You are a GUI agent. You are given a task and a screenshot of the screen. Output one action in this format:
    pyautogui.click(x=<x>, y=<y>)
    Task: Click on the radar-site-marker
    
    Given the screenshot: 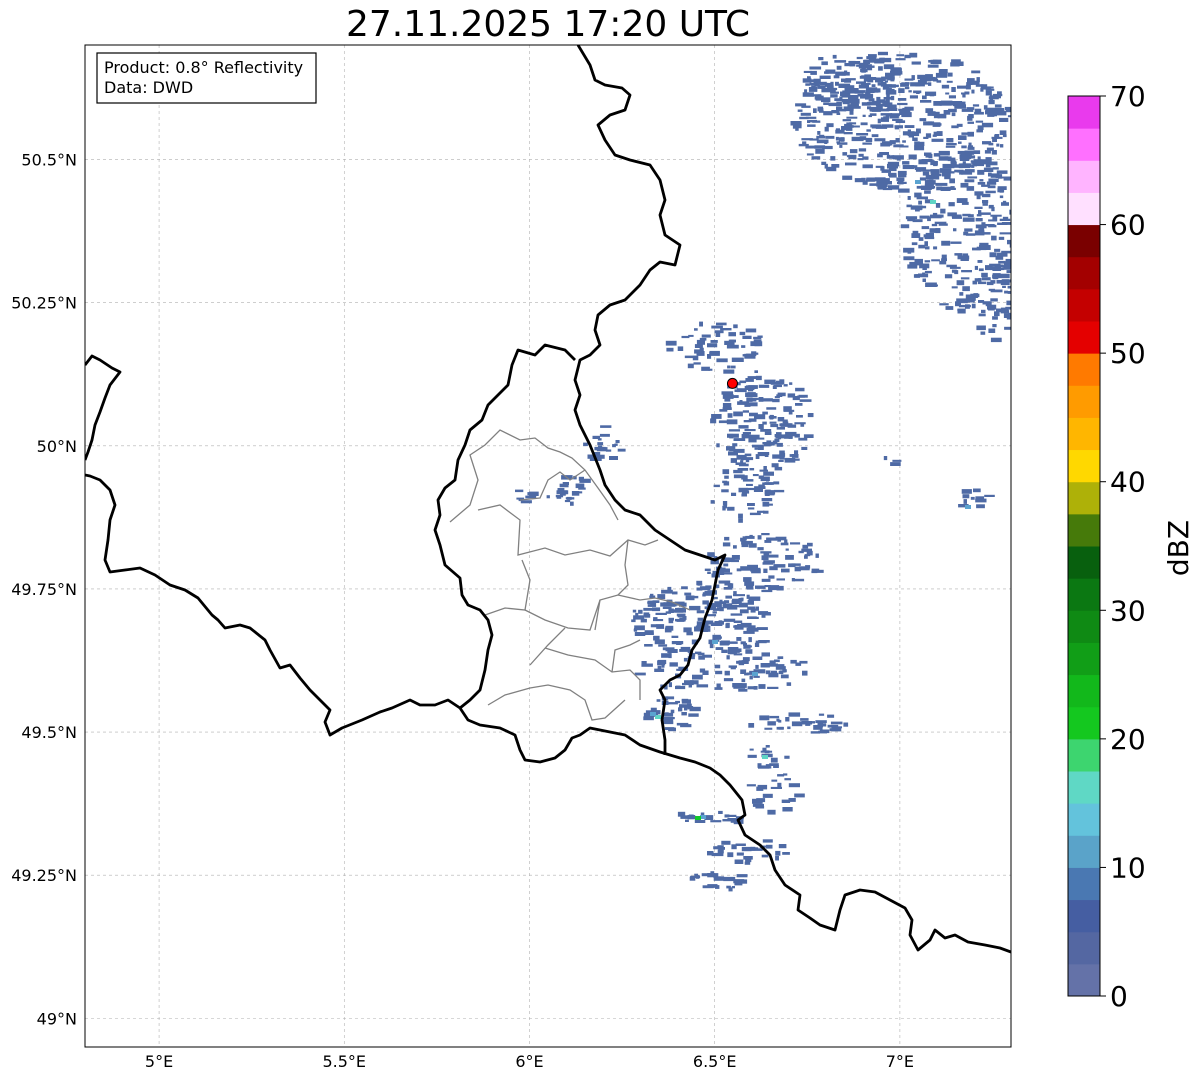 What is the action you would take?
    pyautogui.click(x=732, y=383)
    